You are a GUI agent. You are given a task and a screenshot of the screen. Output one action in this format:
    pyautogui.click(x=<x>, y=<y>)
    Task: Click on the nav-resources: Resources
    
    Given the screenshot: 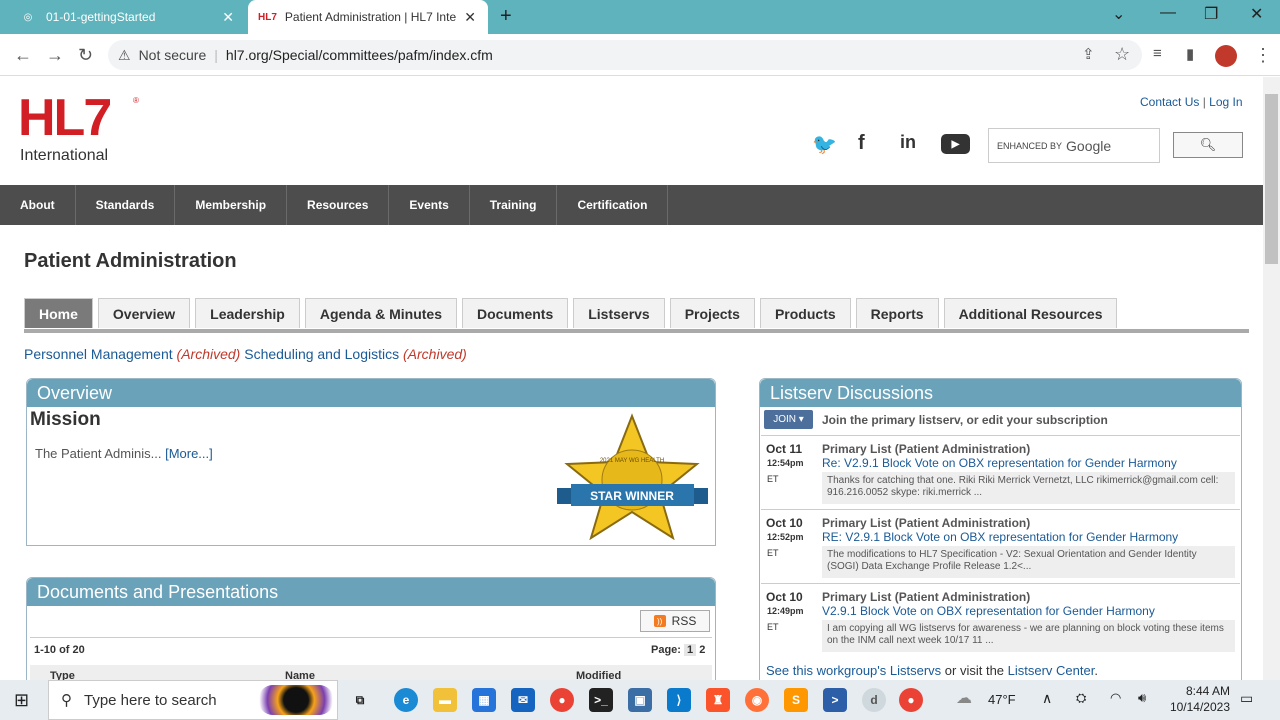 What is the action you would take?
    pyautogui.click(x=338, y=205)
    